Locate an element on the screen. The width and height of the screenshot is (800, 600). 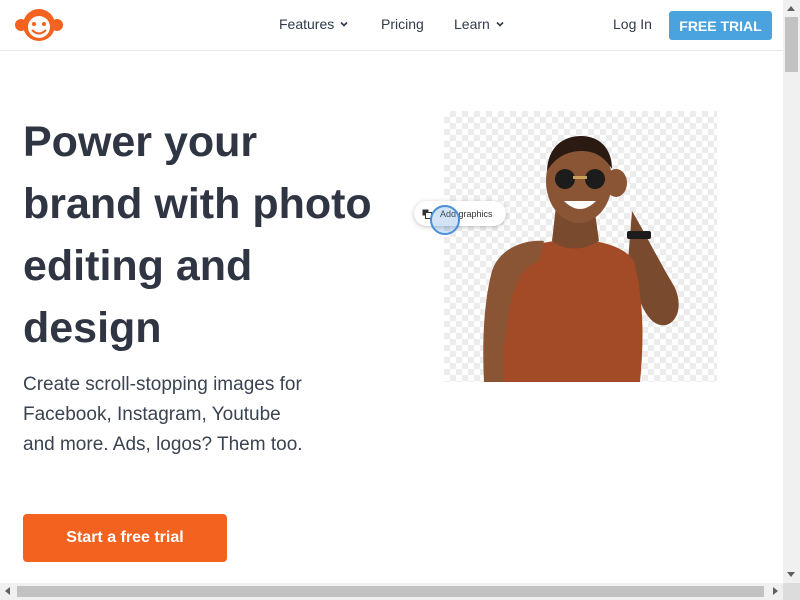
vertical-scrollbar is located at coordinates (791, 291).